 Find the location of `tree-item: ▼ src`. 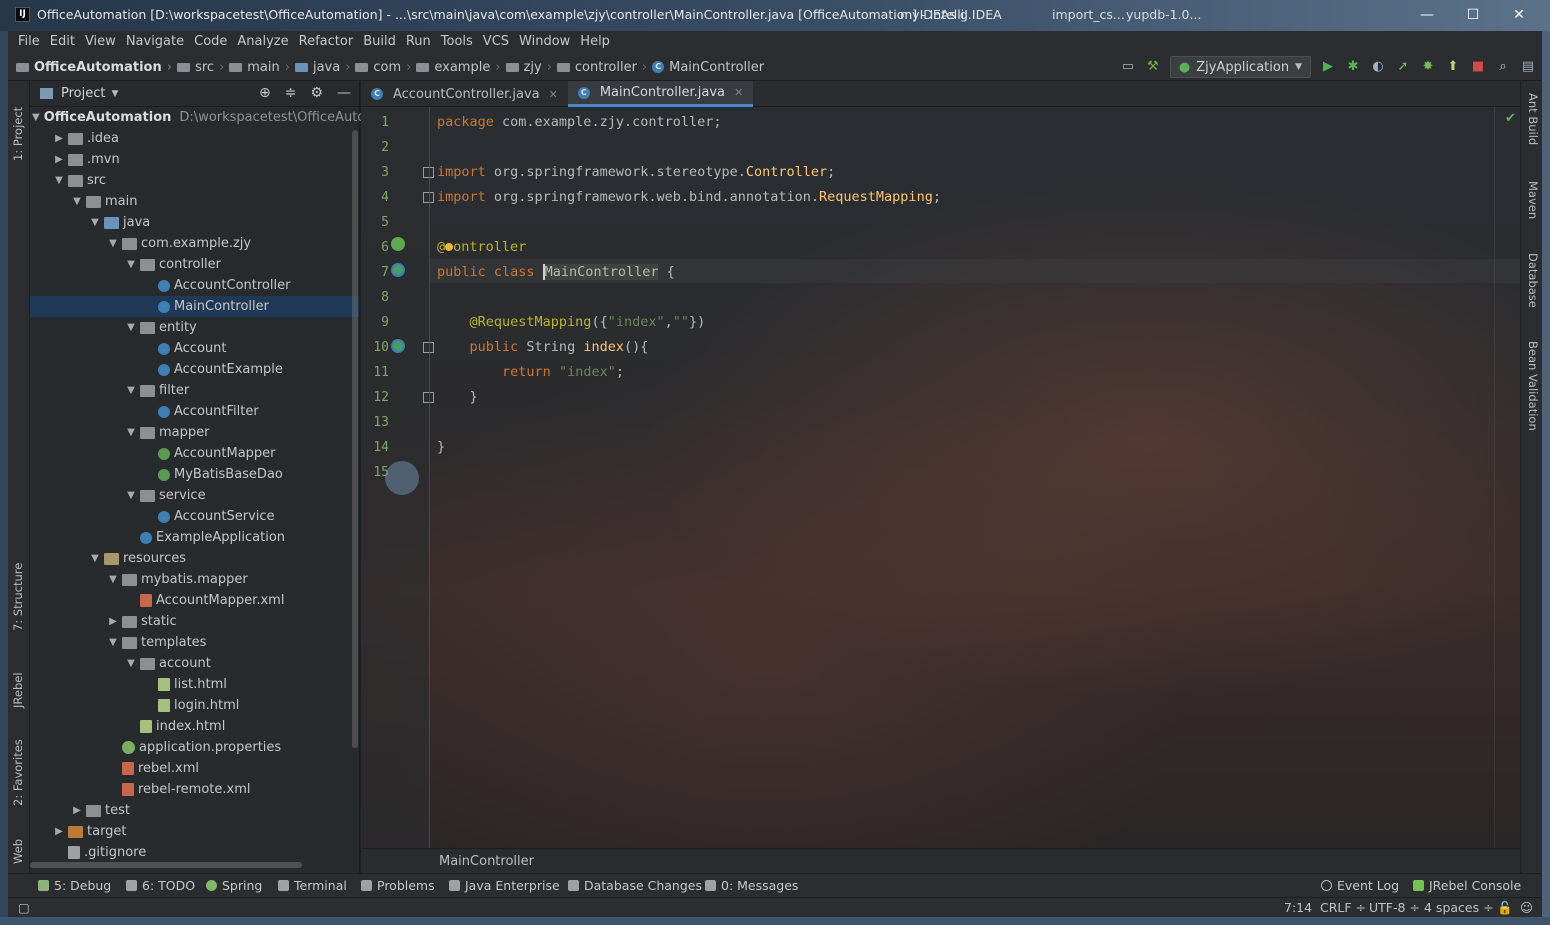

tree-item: ▼ src is located at coordinates (194, 180).